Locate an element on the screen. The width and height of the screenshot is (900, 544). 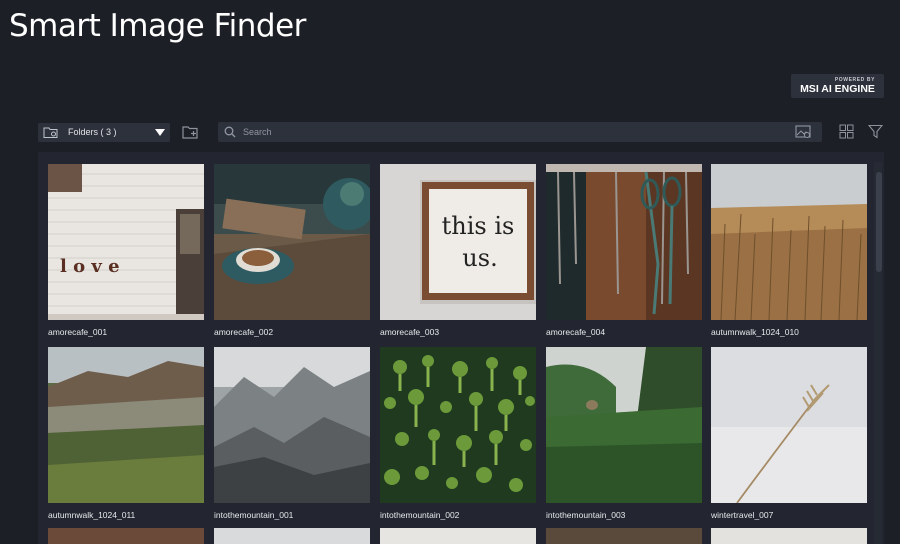
image-name: autumnwalk_1024_011 is located at coordinates (92, 515).